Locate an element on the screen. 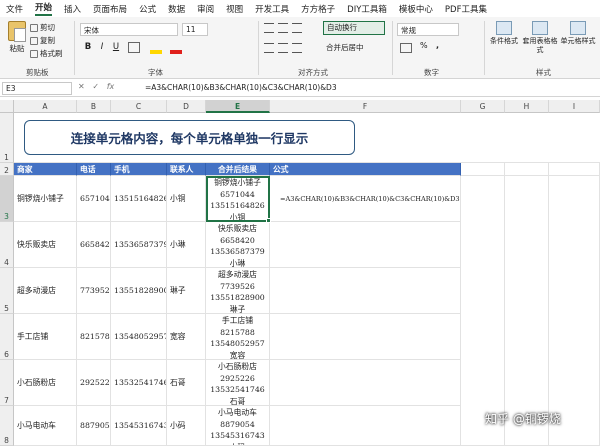  header-merchant: 商家 is located at coordinates (45, 169).